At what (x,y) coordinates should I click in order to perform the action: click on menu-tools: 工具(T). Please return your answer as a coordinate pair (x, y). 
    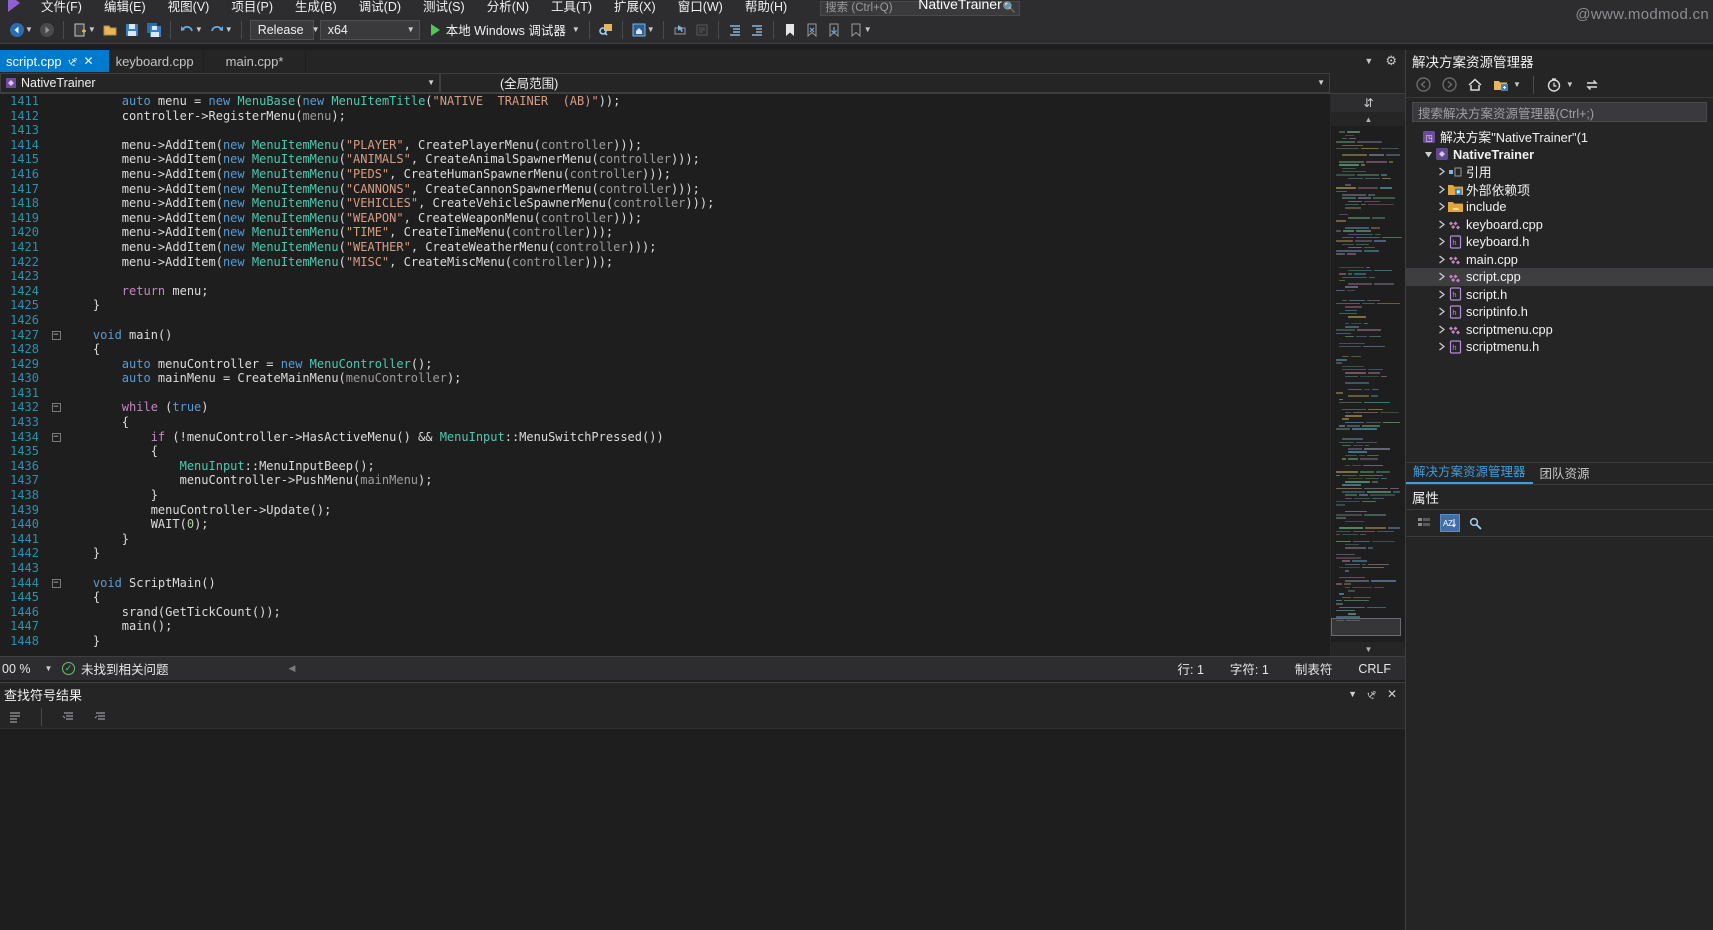
    Looking at the image, I should click on (571, 8).